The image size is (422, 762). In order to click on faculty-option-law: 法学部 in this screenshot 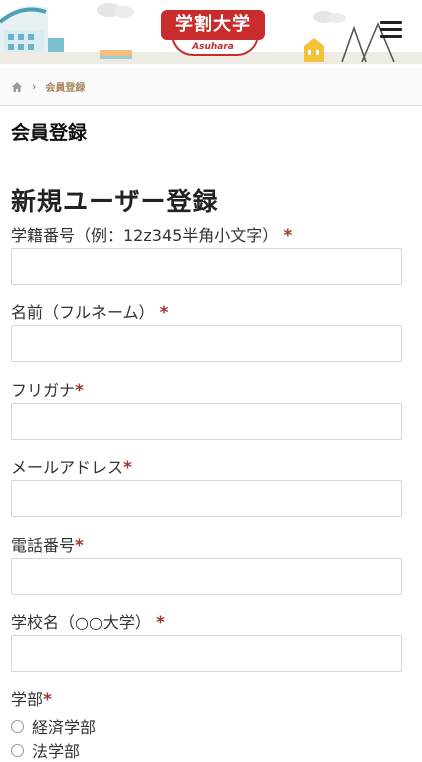, I will do `click(45, 750)`.